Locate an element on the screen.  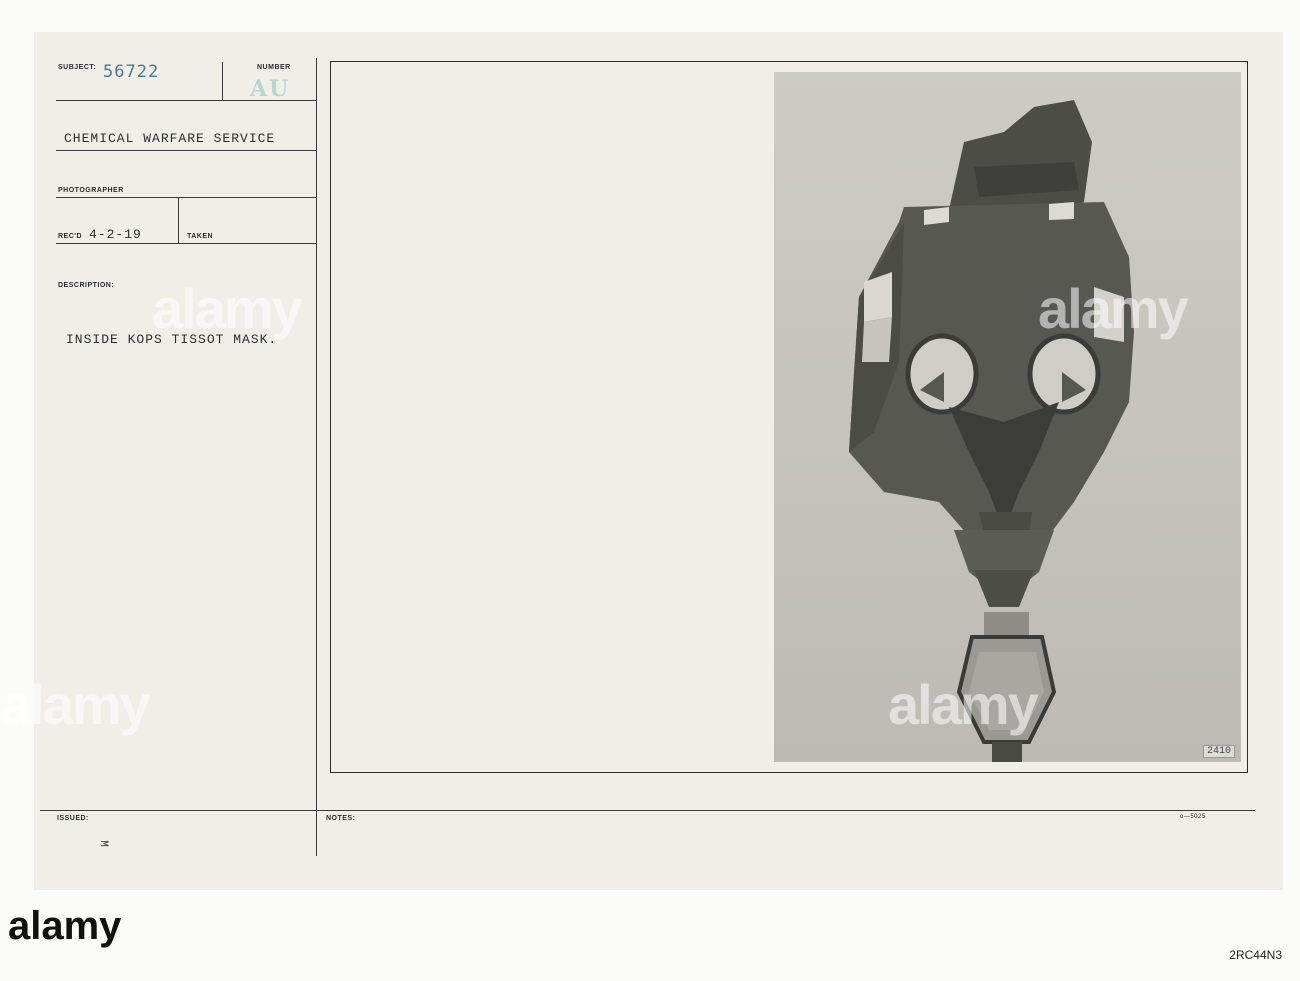
number-value: AU is located at coordinates (270, 89).